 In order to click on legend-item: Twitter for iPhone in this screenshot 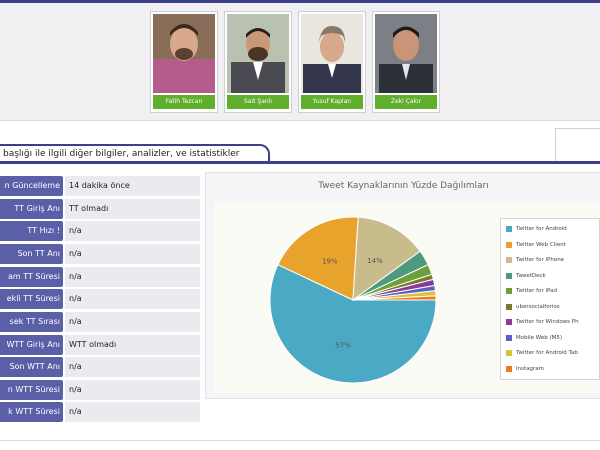, I will do `click(552, 260)`.